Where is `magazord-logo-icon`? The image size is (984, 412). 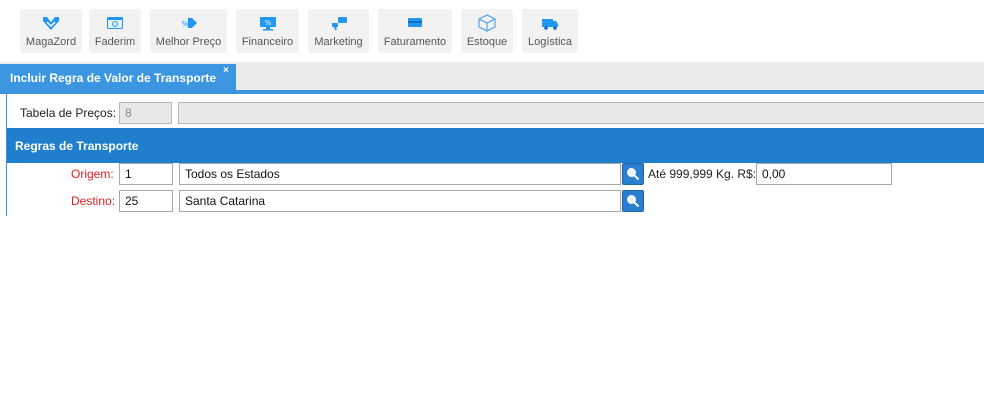 magazord-logo-icon is located at coordinates (51, 23).